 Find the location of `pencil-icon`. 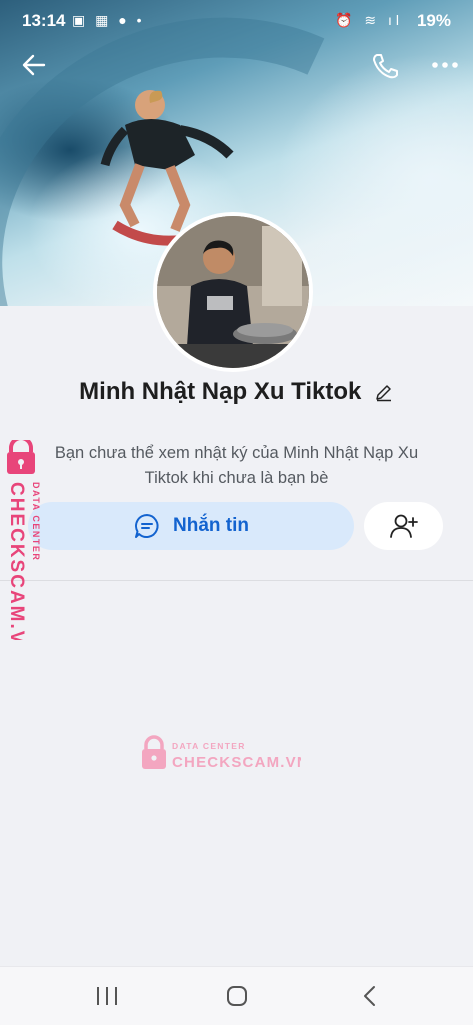

pencil-icon is located at coordinates (384, 392).